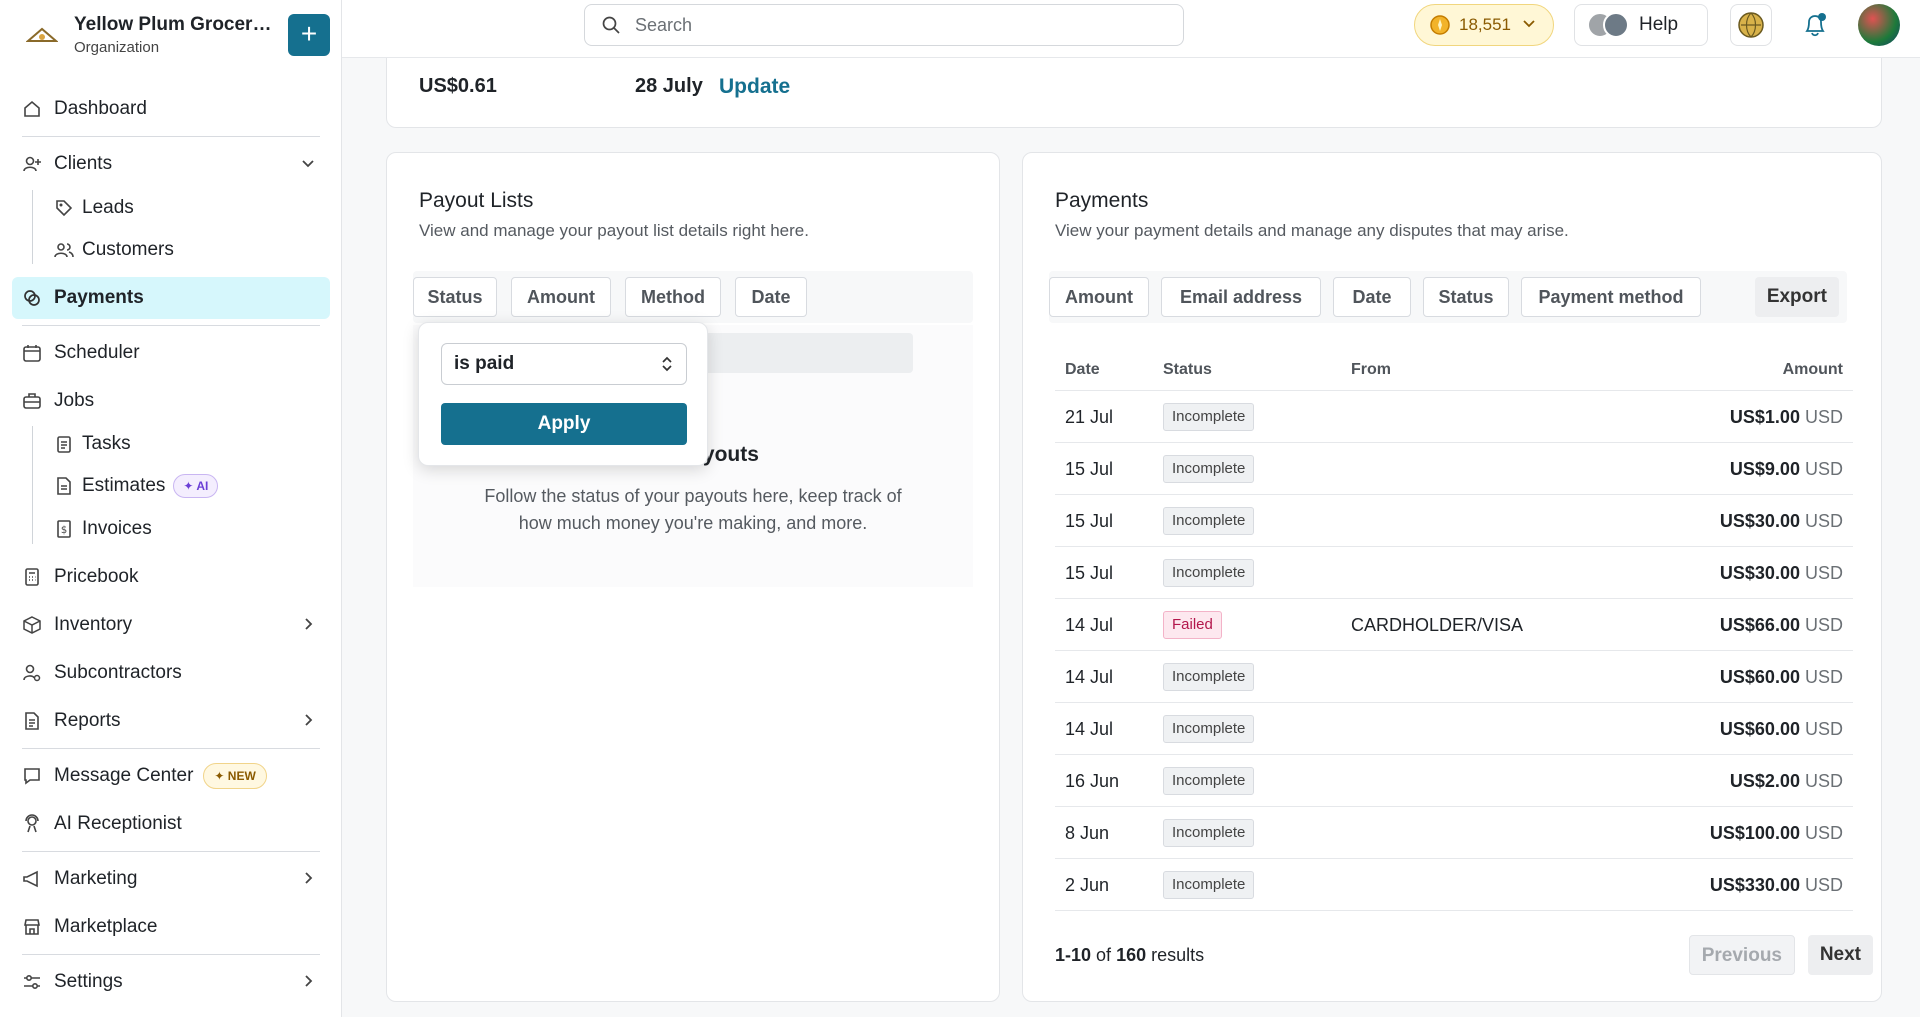 The width and height of the screenshot is (1920, 1017). Describe the element at coordinates (1815, 25) in the screenshot. I see `notifications-button` at that location.